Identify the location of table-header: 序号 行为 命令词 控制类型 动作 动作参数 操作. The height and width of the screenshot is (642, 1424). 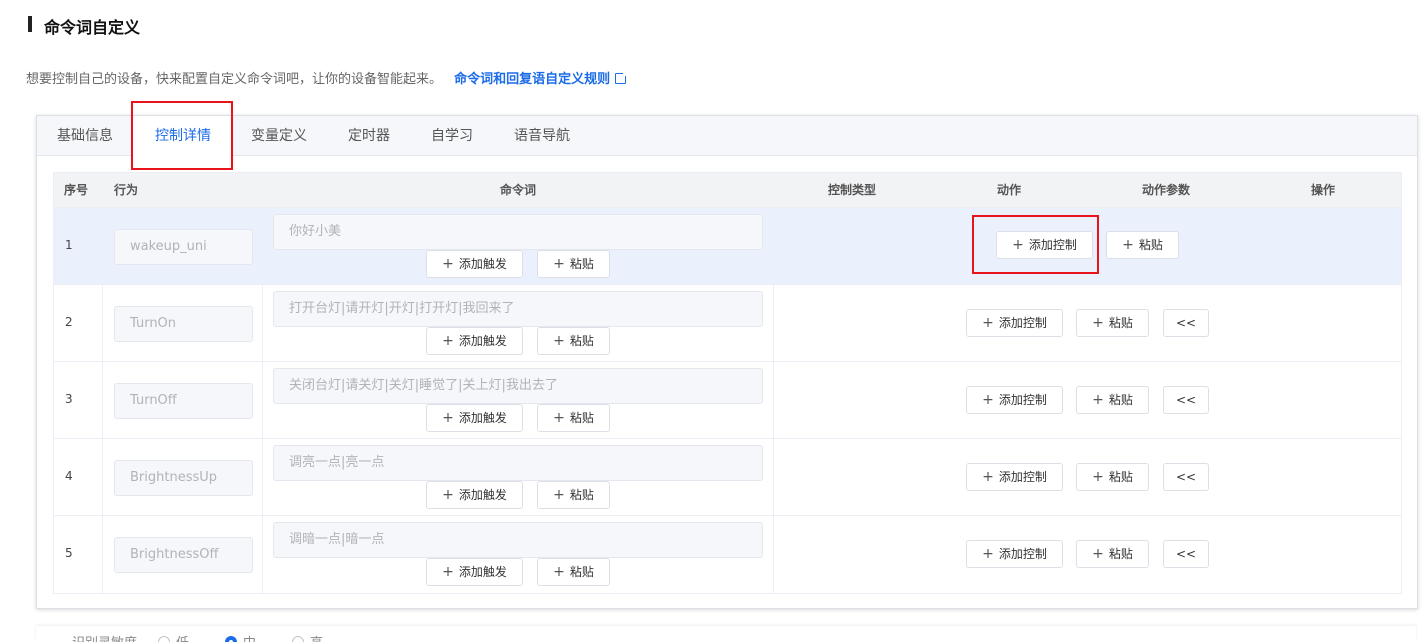
(727, 190).